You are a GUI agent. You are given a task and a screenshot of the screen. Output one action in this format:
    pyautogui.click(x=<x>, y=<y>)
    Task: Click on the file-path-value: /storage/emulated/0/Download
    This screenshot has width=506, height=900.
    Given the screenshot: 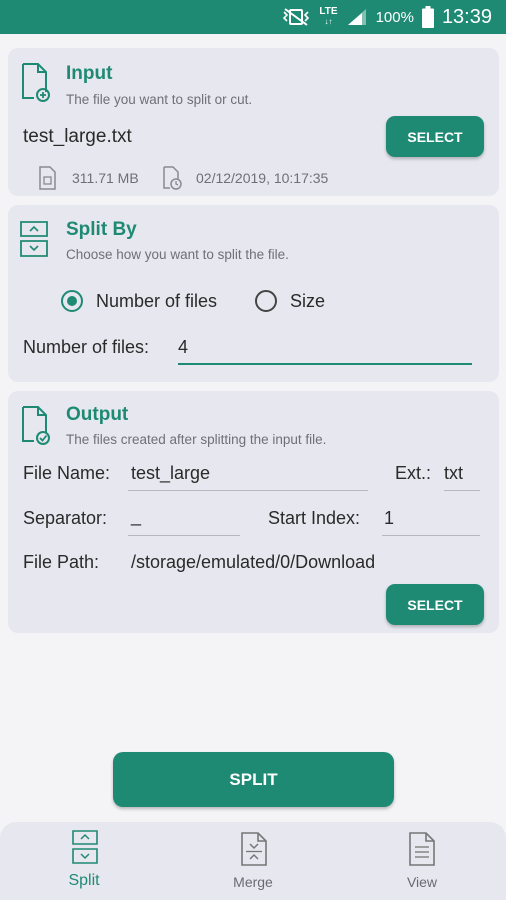 What is the action you would take?
    pyautogui.click(x=253, y=562)
    